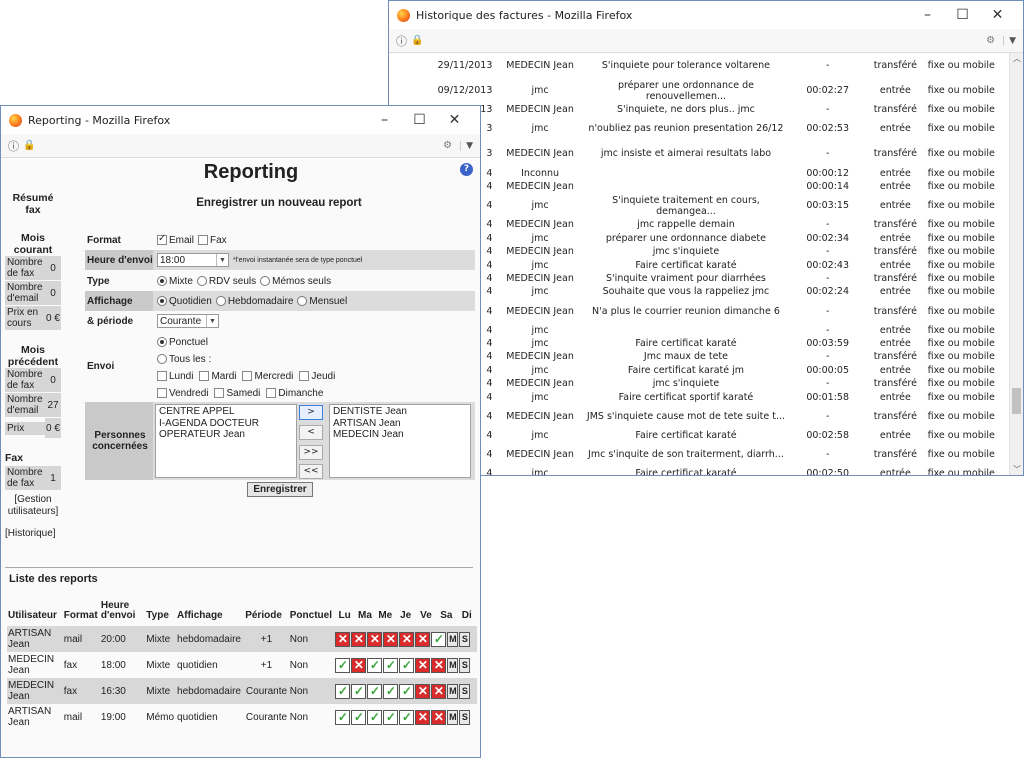 The height and width of the screenshot is (758, 1024). Describe the element at coordinates (400, 412) in the screenshot. I see `selected-person-item: DENTISTE Jean` at that location.